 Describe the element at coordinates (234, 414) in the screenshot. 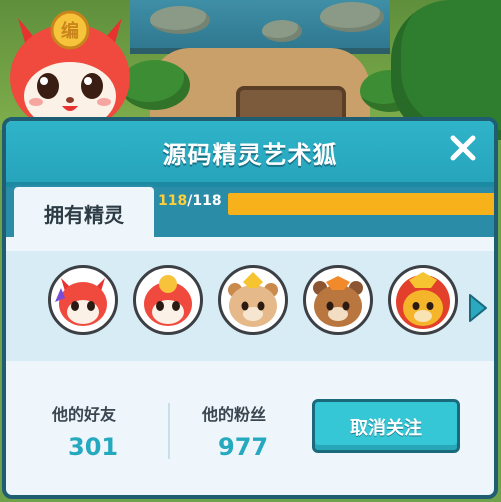

I see `fans-label: 他的粉丝` at that location.